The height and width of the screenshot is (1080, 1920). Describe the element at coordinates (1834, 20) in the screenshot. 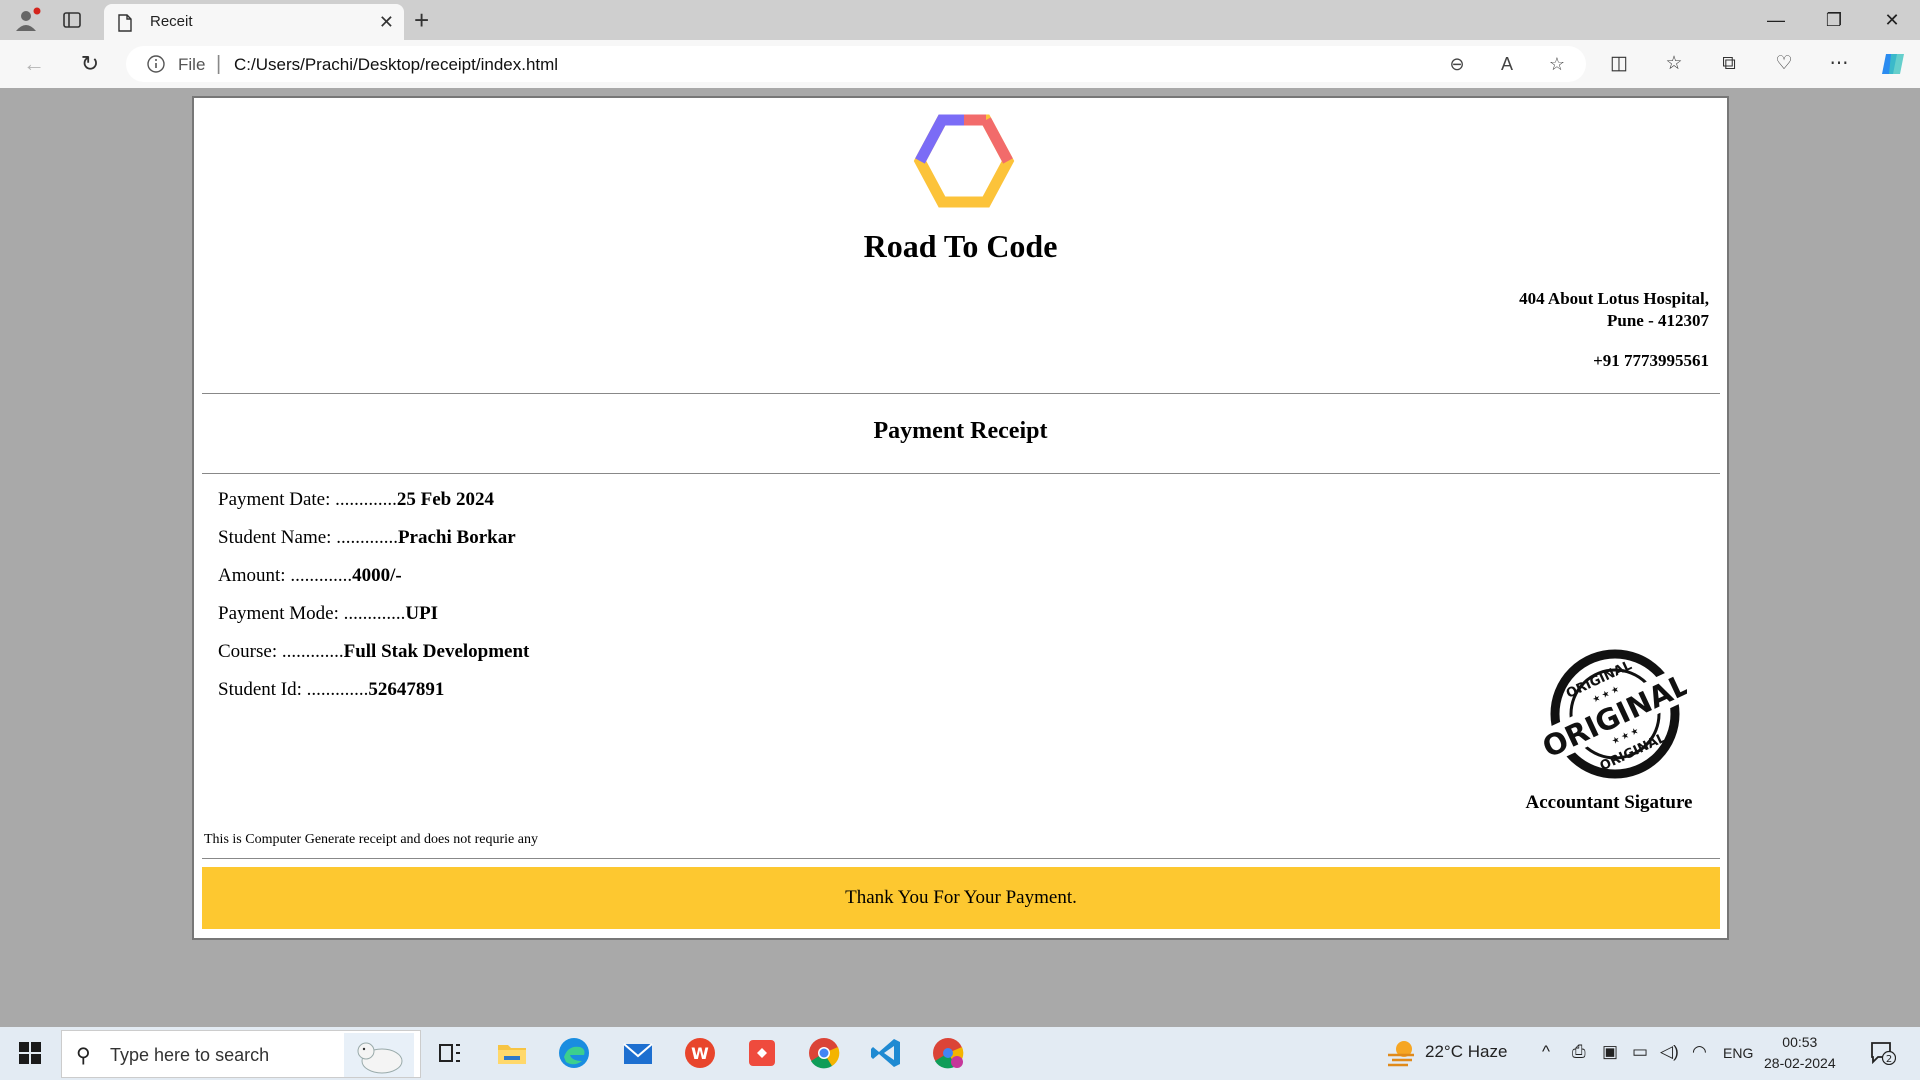

I see `restore-icon: ❐` at that location.